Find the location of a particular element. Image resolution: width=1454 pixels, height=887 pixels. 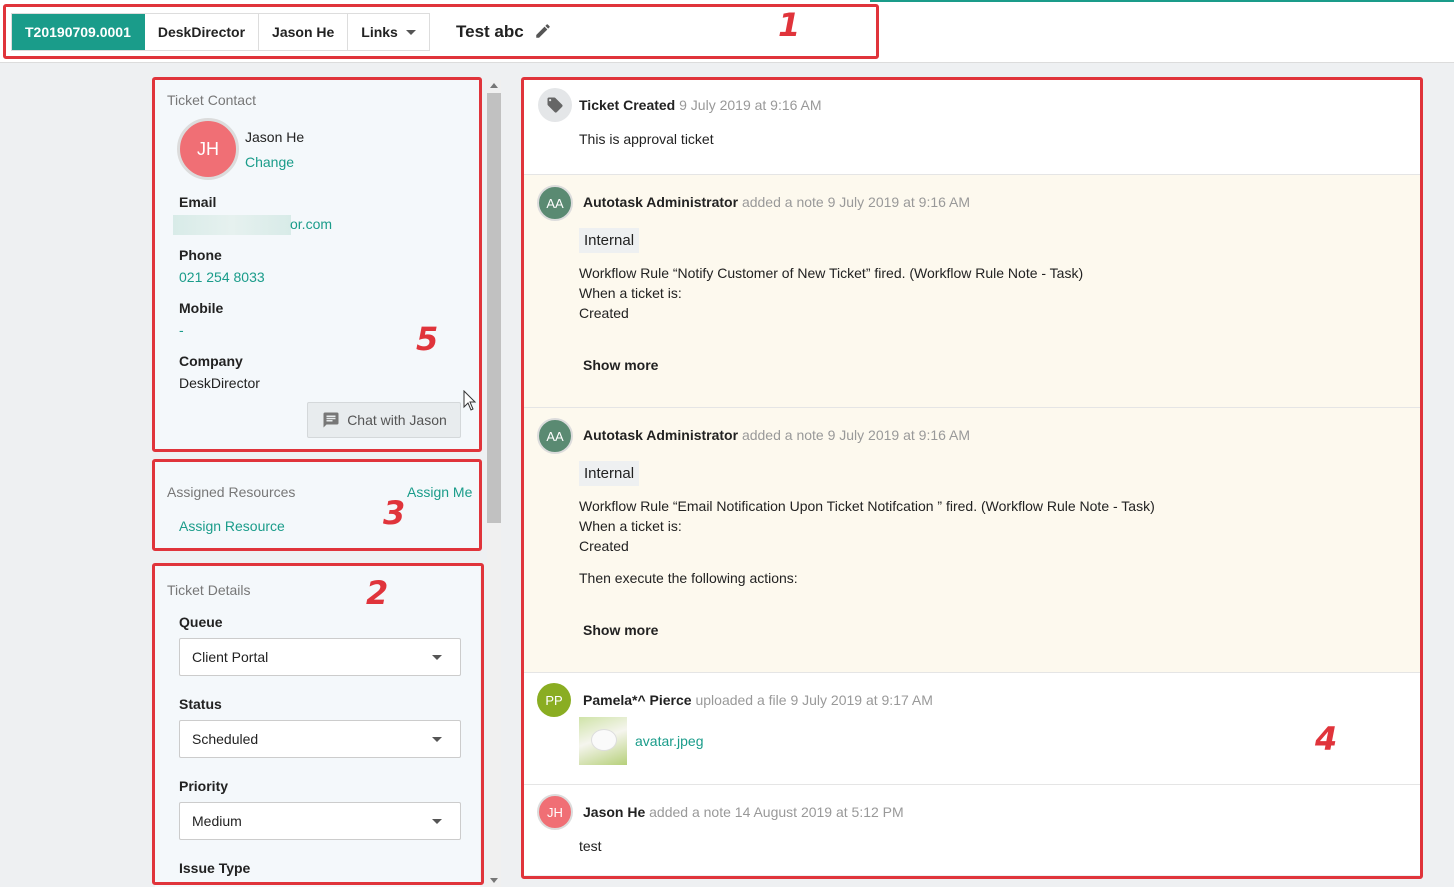

annotation-number-3: 3 is located at coordinates (394, 513).